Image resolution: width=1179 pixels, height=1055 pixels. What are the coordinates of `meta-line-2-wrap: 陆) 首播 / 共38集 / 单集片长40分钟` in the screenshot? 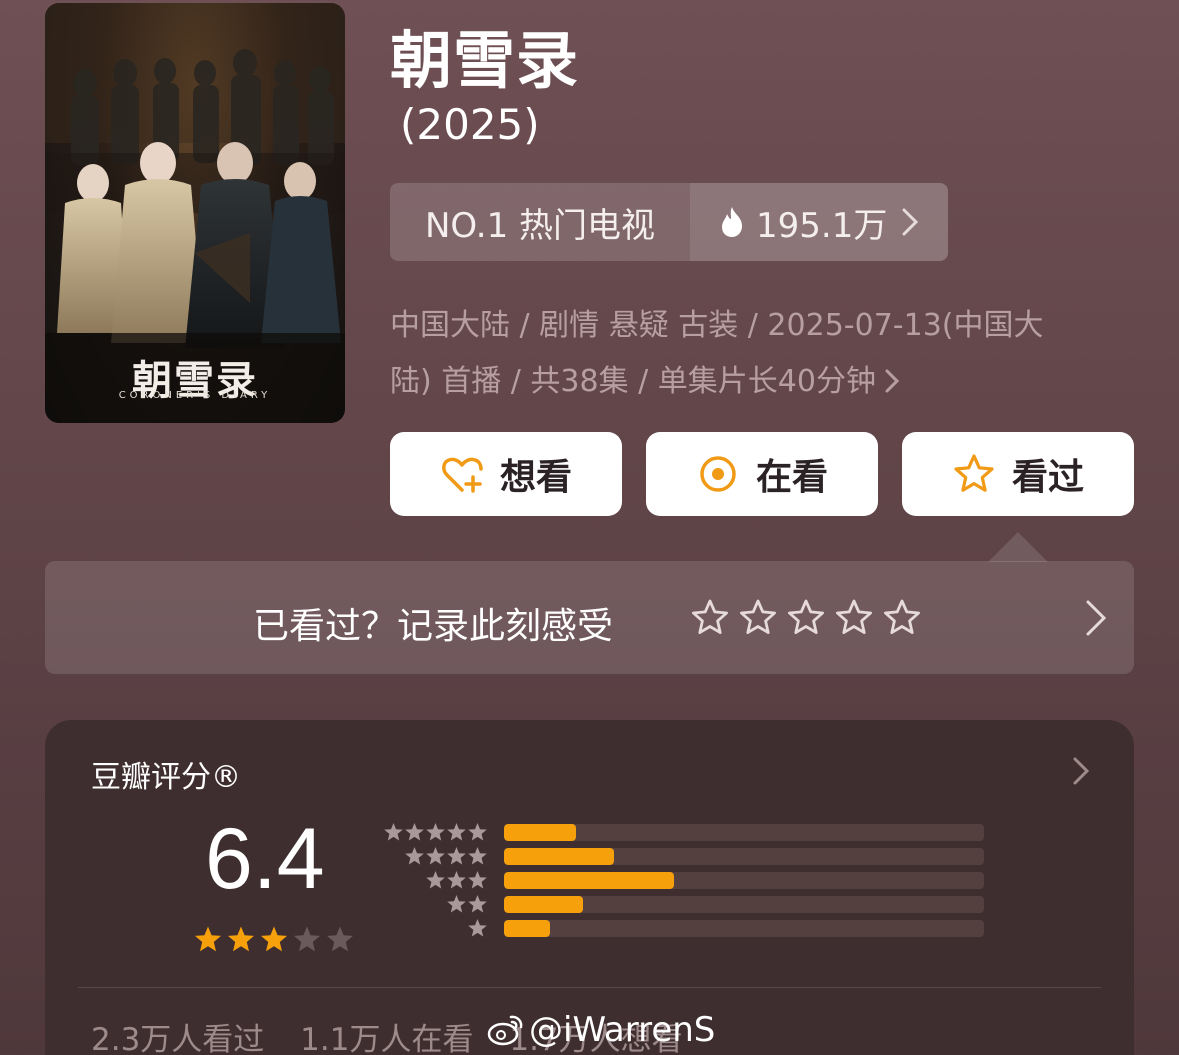 It's located at (750, 382).